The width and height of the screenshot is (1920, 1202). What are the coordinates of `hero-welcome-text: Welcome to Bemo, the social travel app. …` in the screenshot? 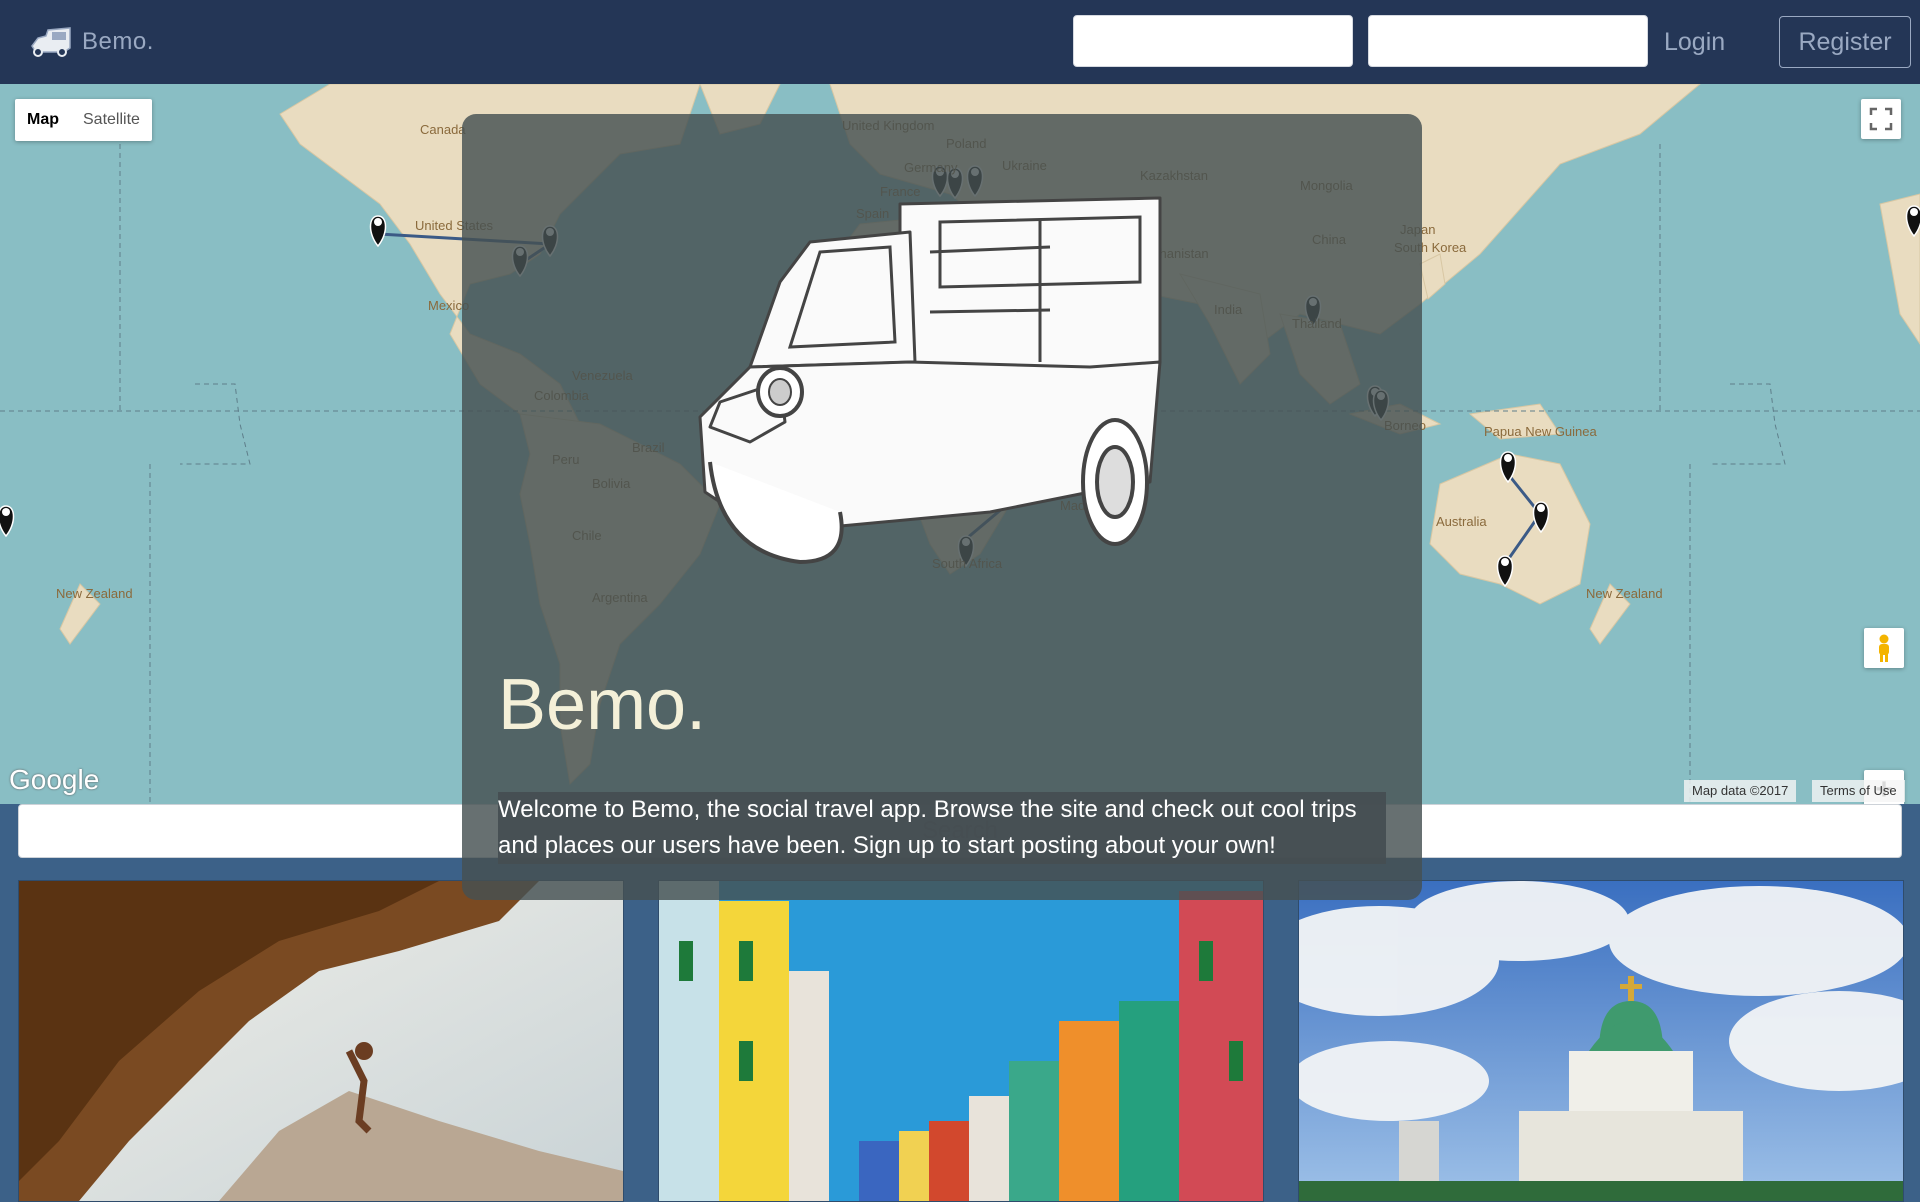 It's located at (942, 828).